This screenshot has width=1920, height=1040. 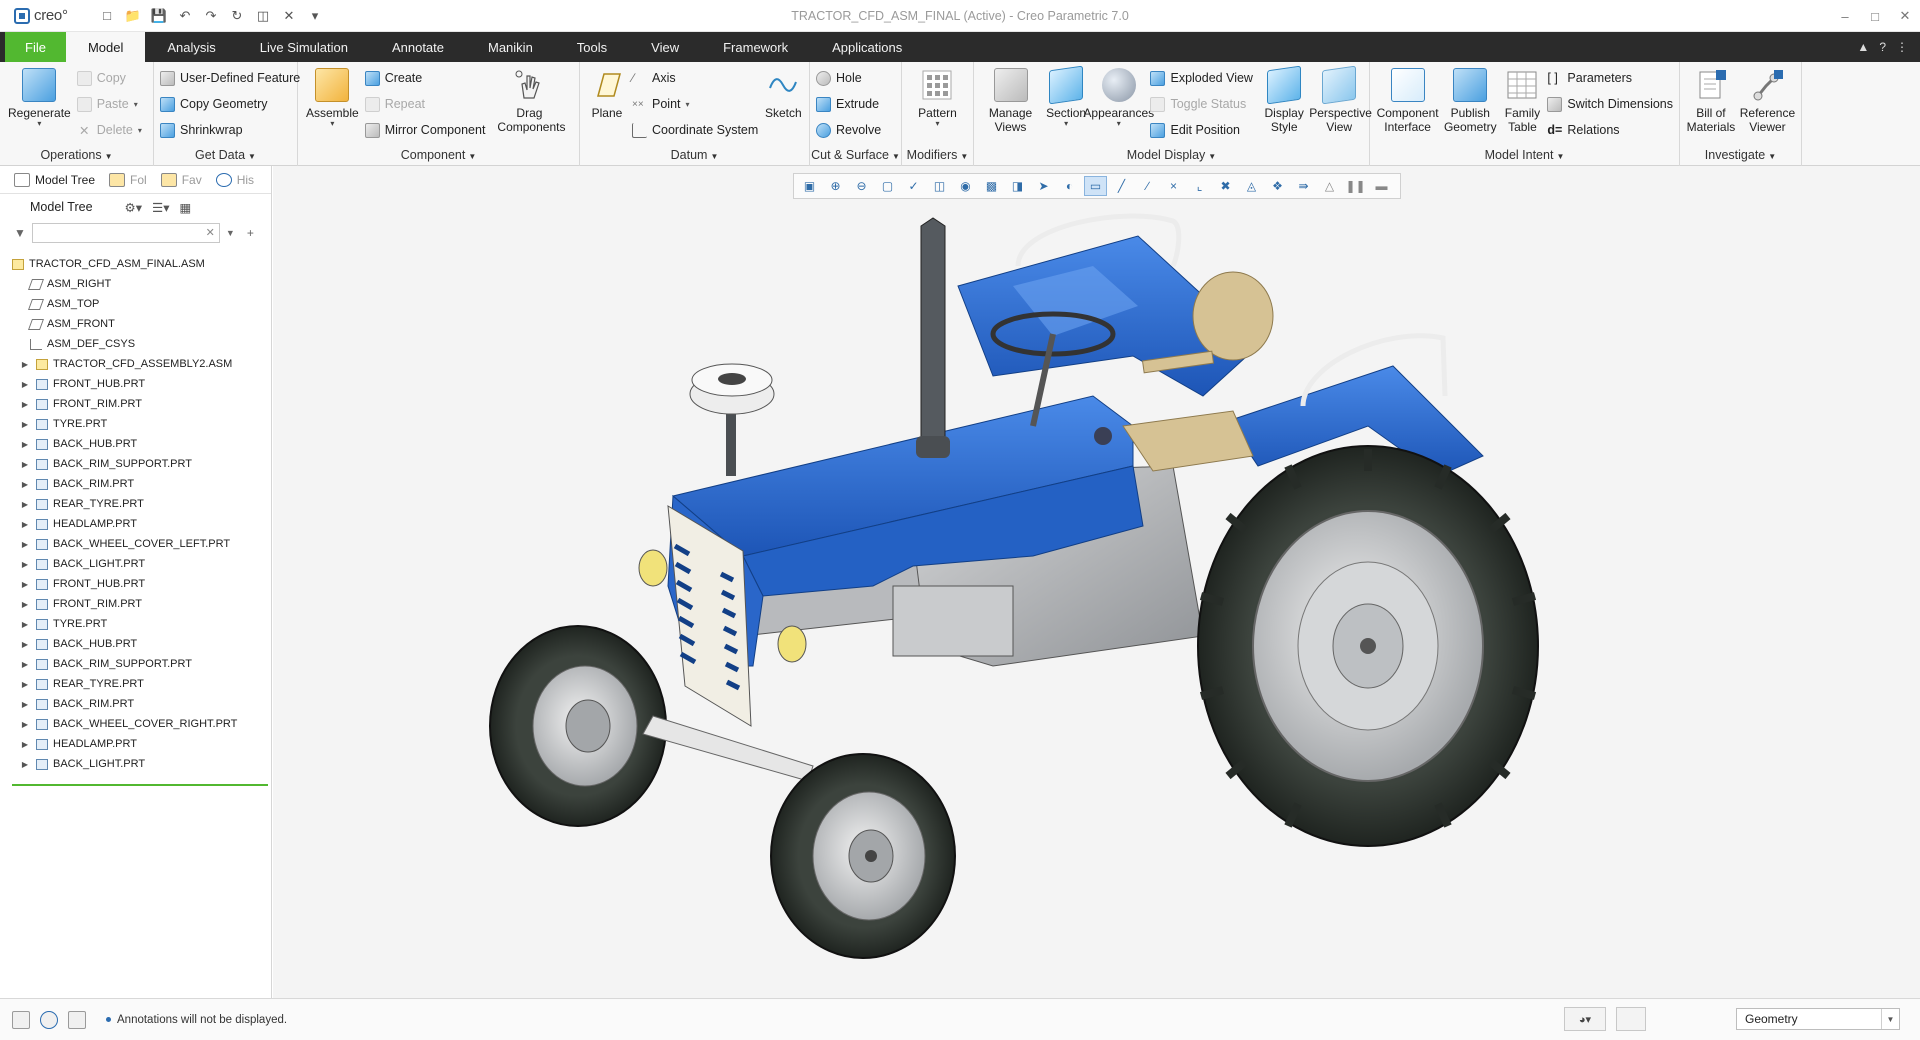 I want to click on coordinate-system-button: Coordinate System, so click(x=695, y=130).